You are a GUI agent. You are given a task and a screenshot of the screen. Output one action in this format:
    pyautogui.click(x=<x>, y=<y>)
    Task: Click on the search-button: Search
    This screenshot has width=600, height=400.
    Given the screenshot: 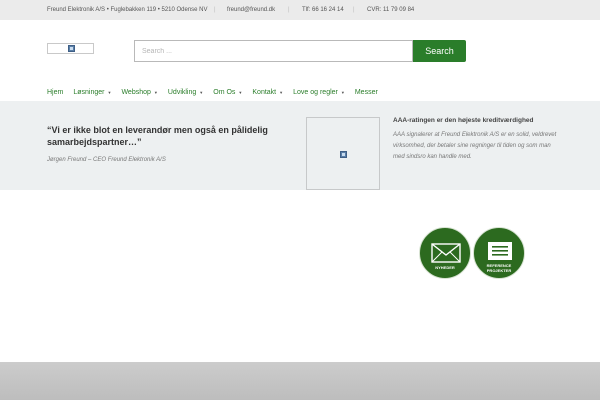 What is the action you would take?
    pyautogui.click(x=439, y=51)
    